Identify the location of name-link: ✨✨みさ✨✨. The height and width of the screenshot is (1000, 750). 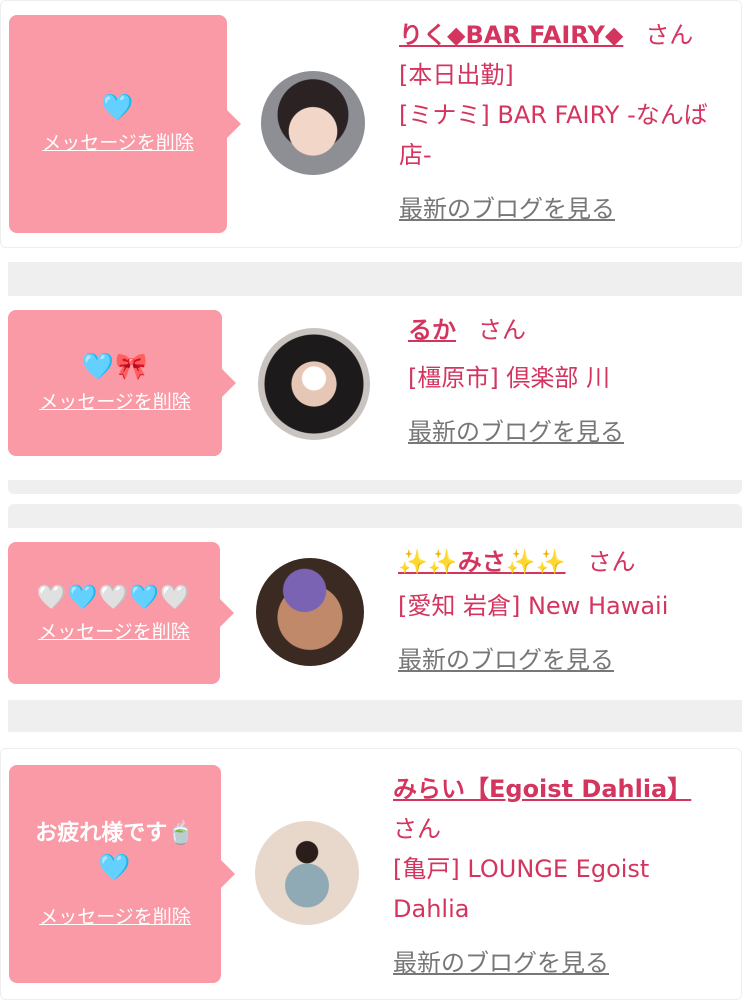
(482, 562).